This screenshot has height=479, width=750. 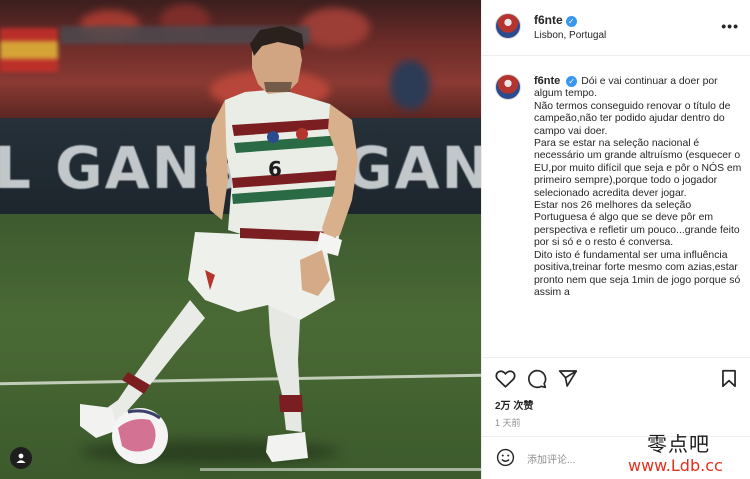 What do you see at coordinates (678, 444) in the screenshot?
I see `watermark-text: 零点吧` at bounding box center [678, 444].